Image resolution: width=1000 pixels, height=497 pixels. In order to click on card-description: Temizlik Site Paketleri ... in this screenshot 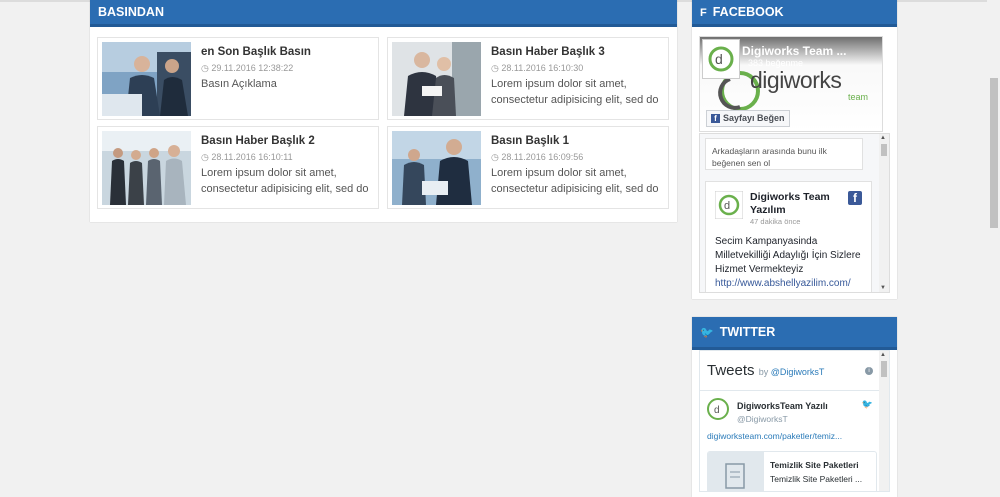, I will do `click(816, 479)`.